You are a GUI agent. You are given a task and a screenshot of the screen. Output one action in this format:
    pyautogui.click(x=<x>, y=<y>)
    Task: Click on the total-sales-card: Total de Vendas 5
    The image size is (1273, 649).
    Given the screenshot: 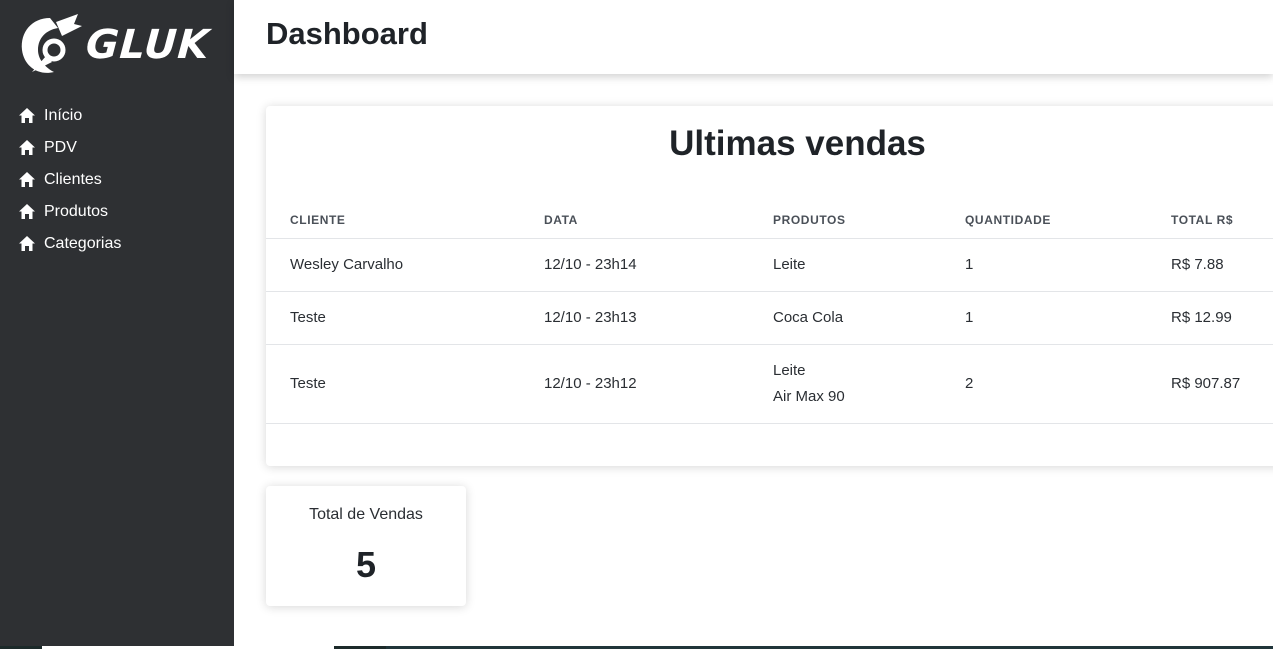 What is the action you would take?
    pyautogui.click(x=366, y=546)
    